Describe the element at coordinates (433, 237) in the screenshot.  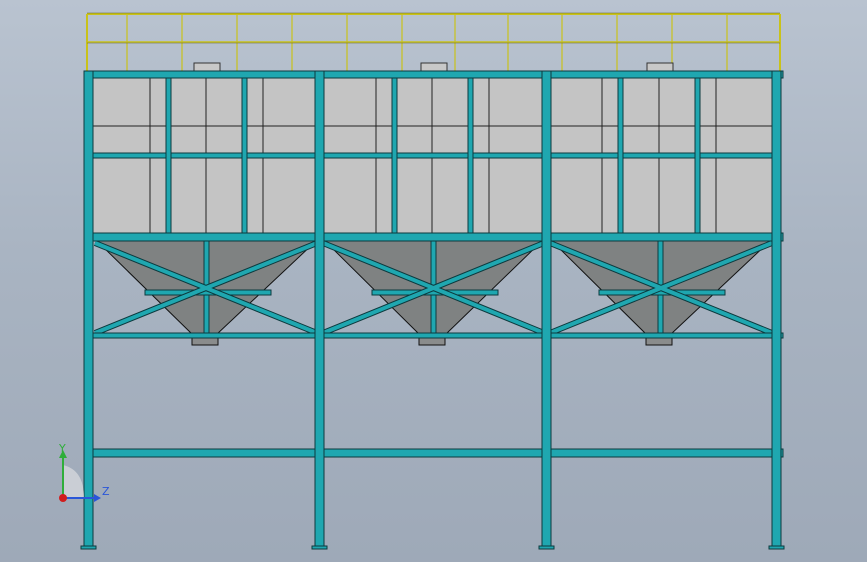
I see `hopper-top-beam` at that location.